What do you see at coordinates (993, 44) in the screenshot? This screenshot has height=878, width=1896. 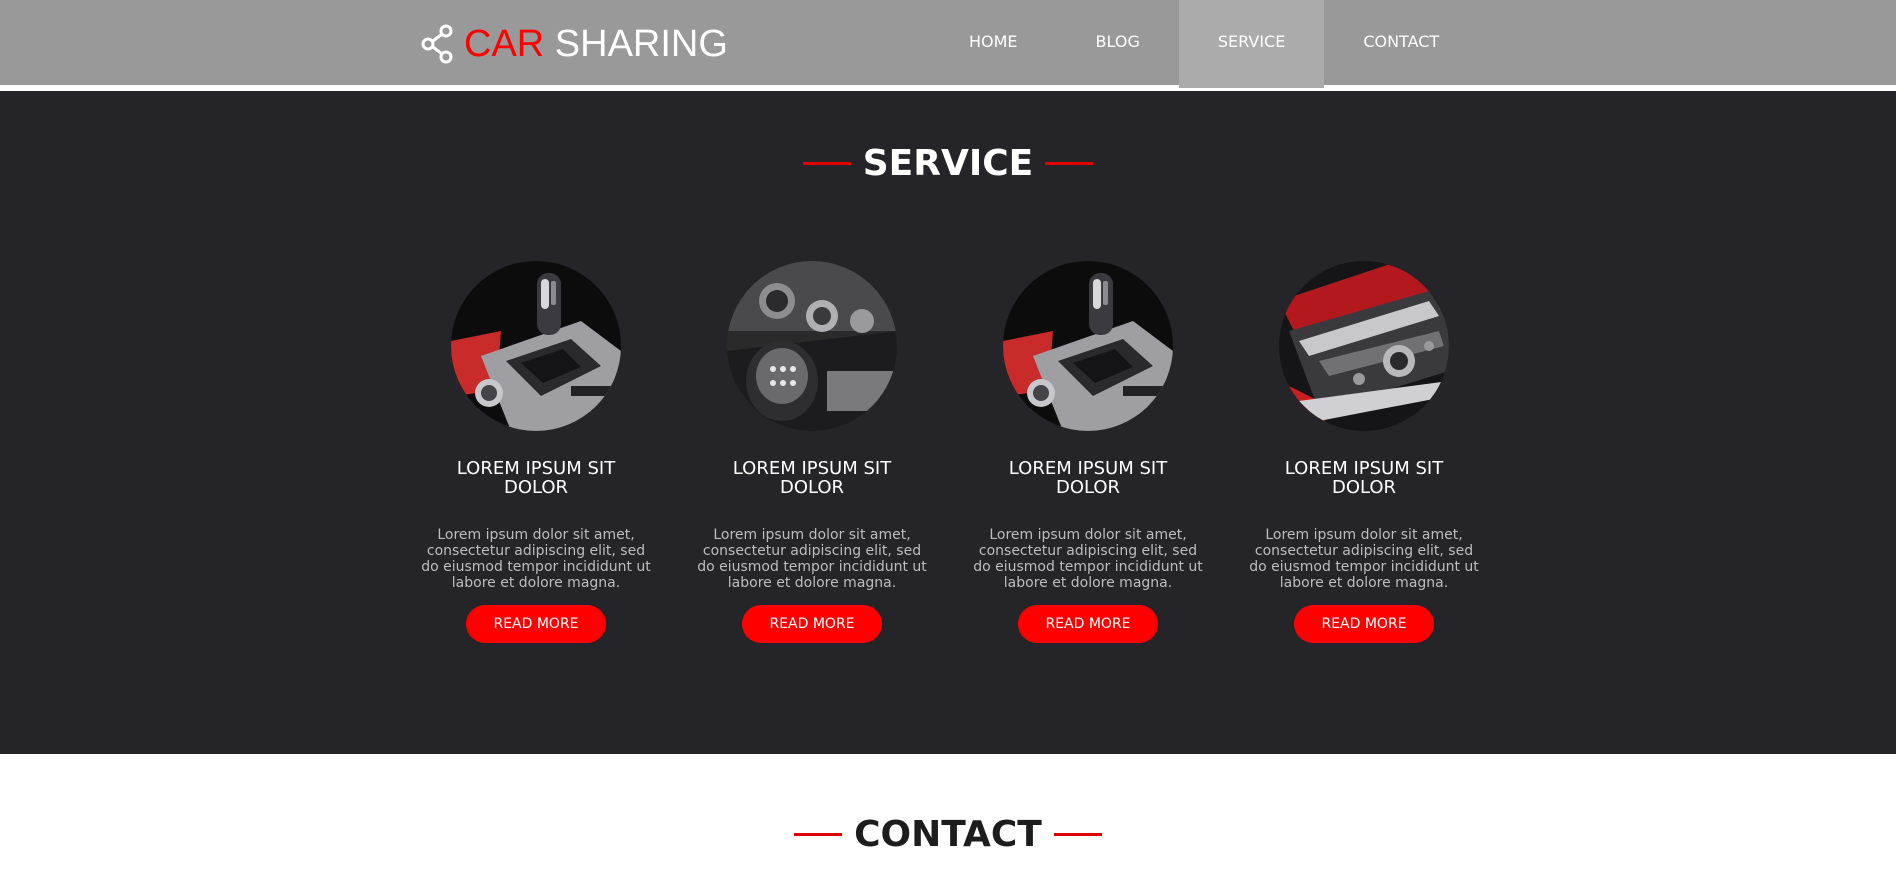 I see `nav-item-home: HOME` at bounding box center [993, 44].